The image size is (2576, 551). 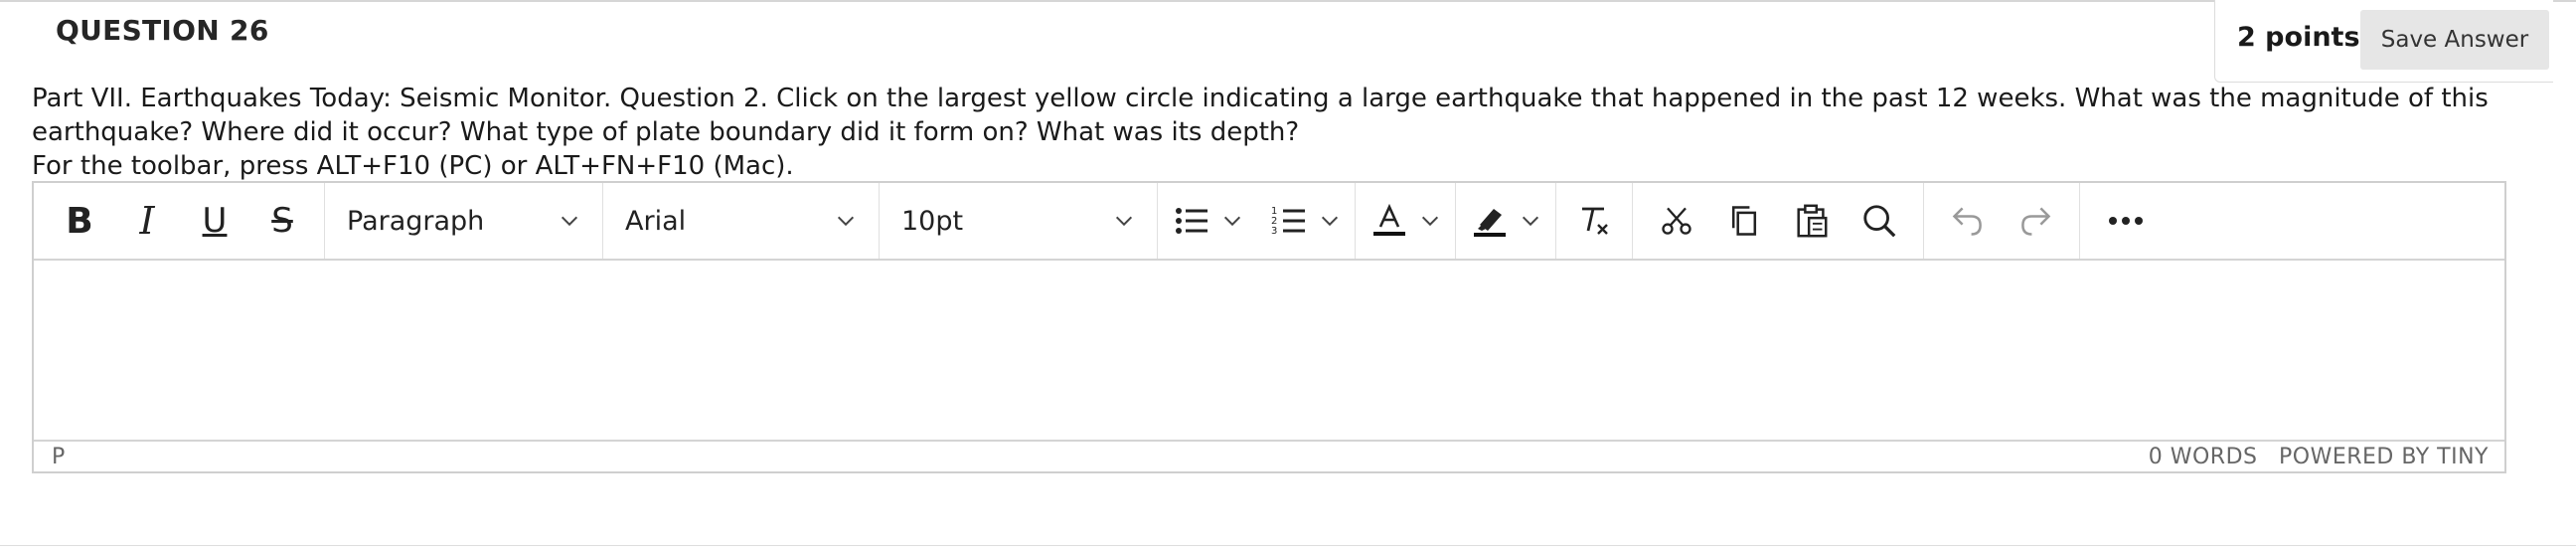 What do you see at coordinates (1269, 455) in the screenshot?
I see `editor-statusbar: P 0 WORDS POWERED BY TINY` at bounding box center [1269, 455].